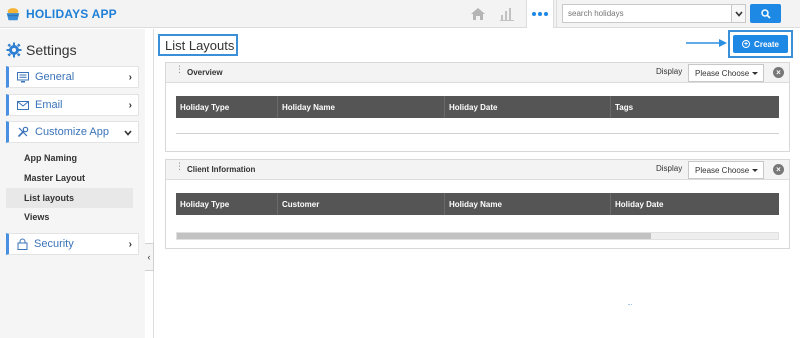 The image size is (800, 338). I want to click on subitem-list-layouts: List layouts, so click(69, 198).